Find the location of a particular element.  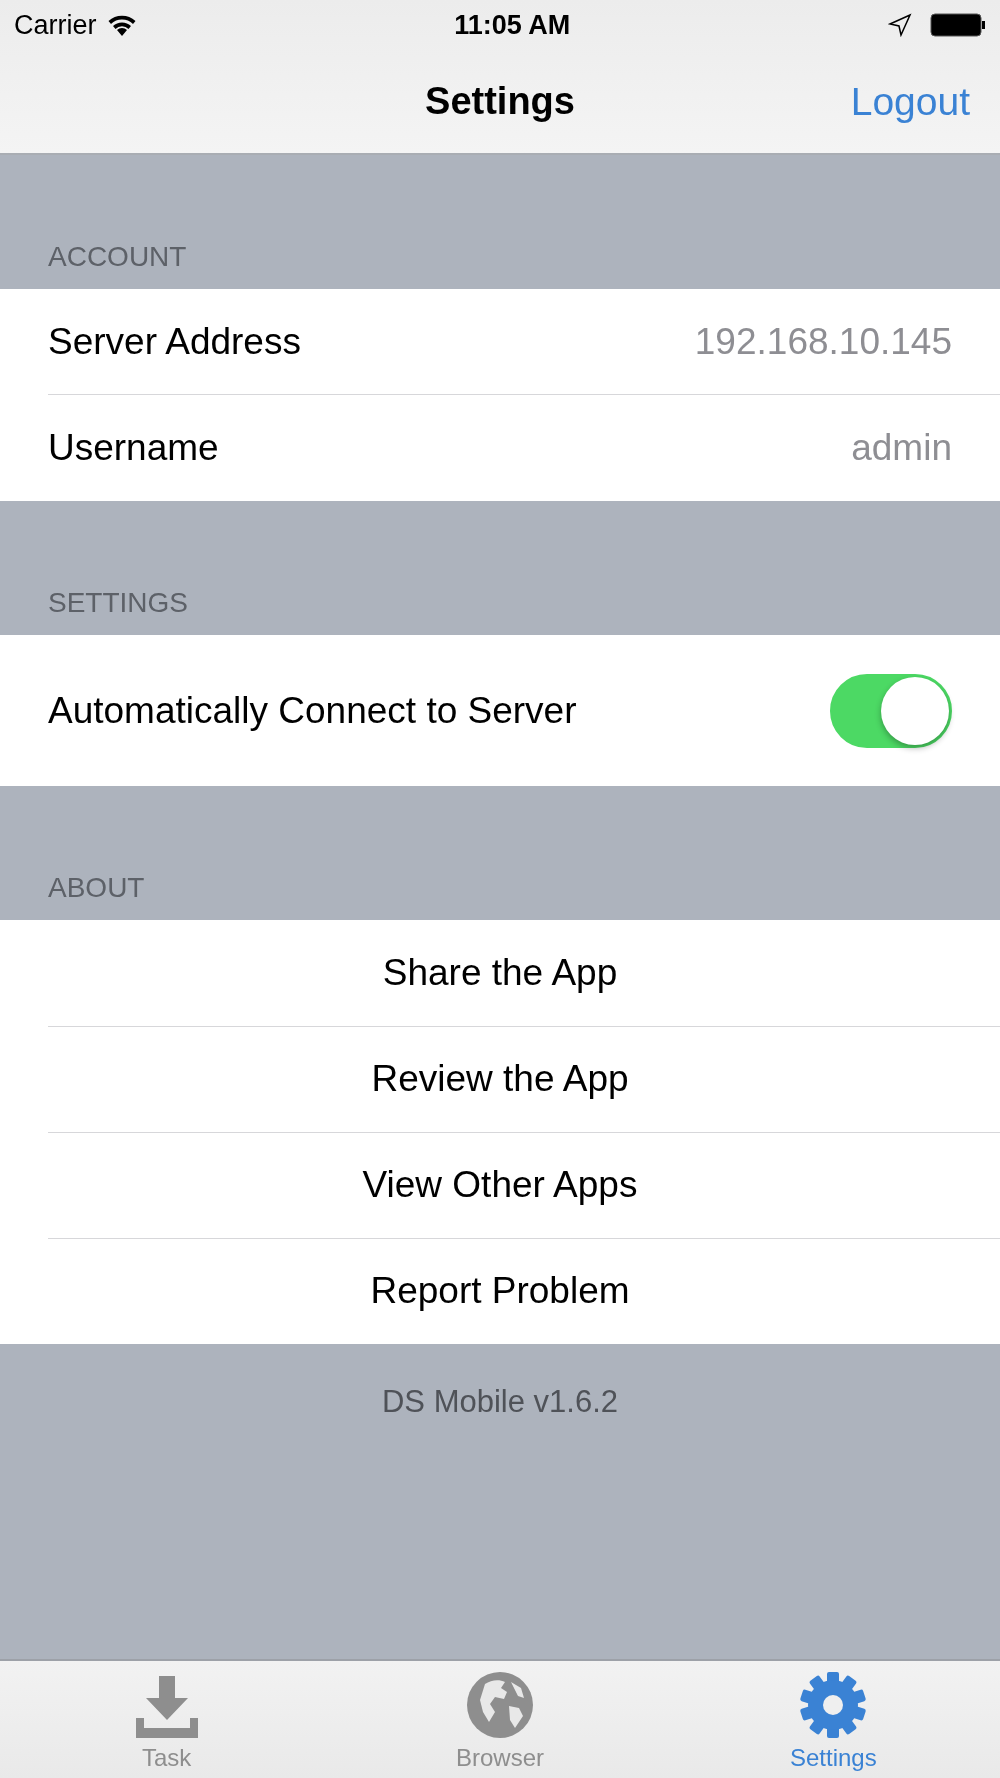

row-label: Server Address is located at coordinates (174, 341).